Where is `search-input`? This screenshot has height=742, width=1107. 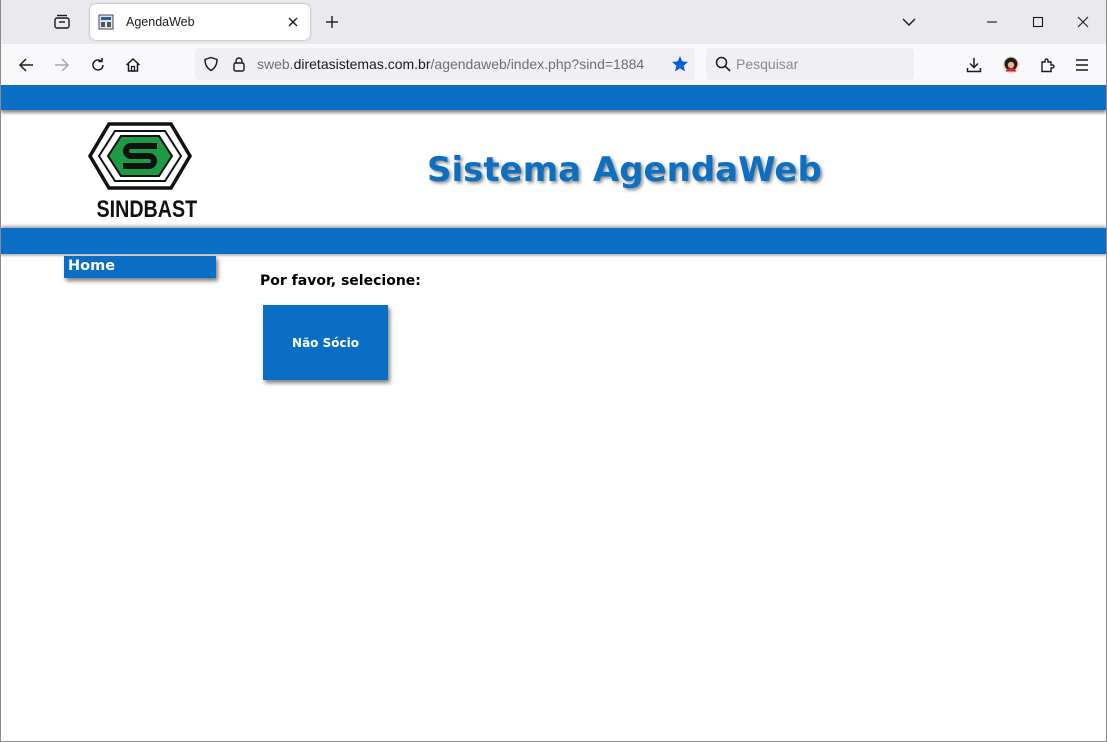
search-input is located at coordinates (821, 64).